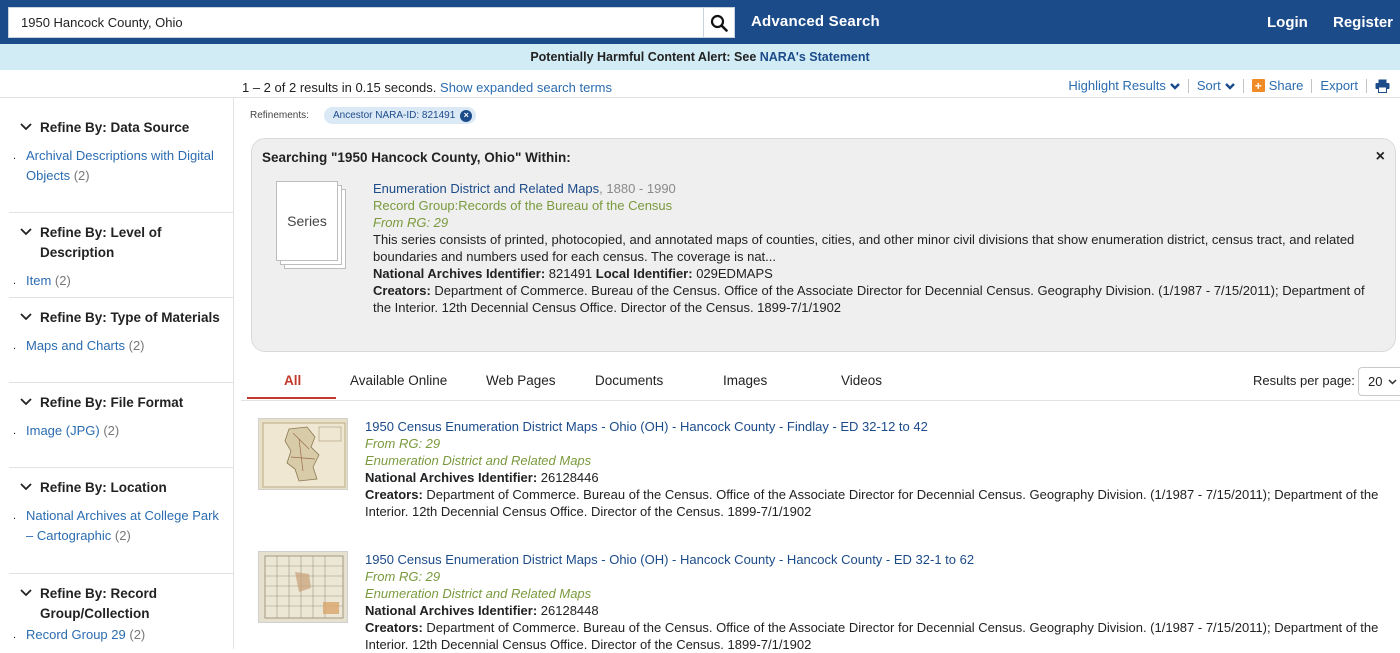 The width and height of the screenshot is (1400, 653). I want to click on facet-file-format: Refine By: File Format . Image (JPG) (2), so click(117, 417).